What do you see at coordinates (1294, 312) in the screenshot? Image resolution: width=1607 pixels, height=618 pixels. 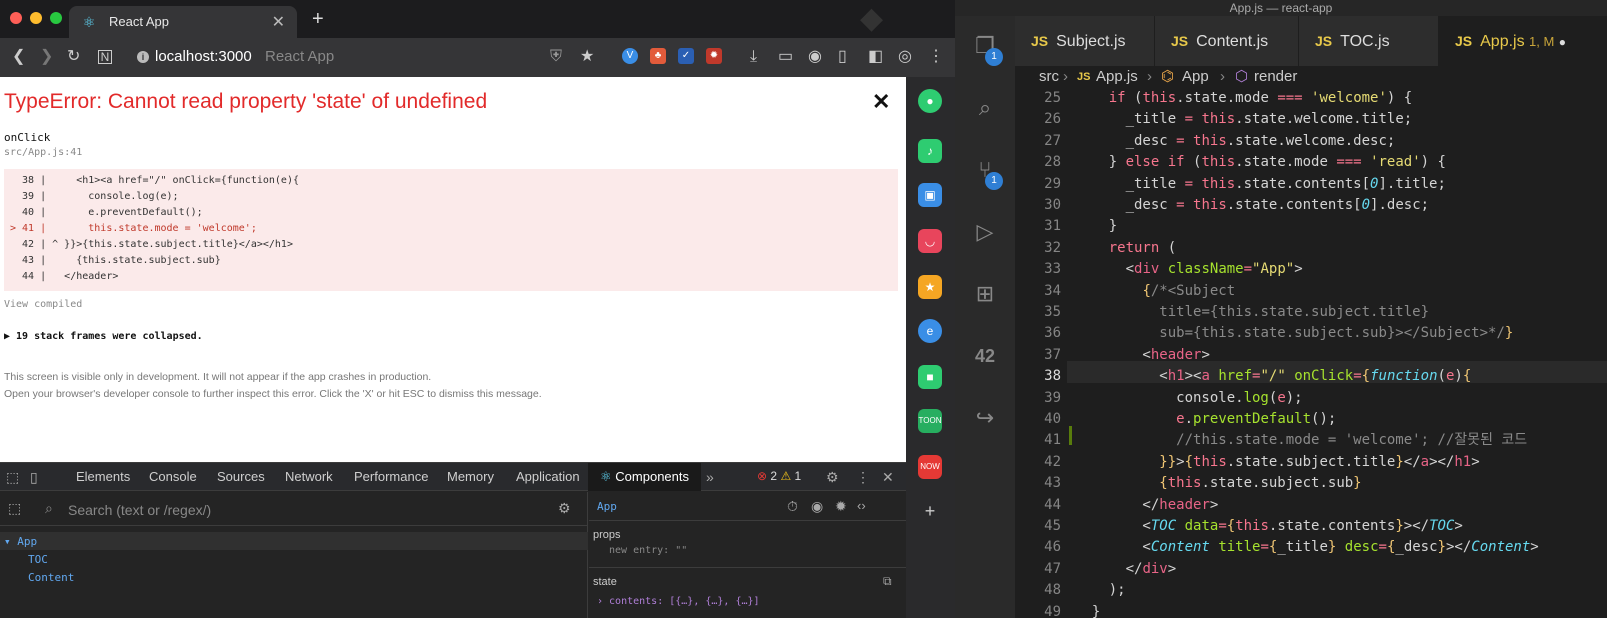 I see `code-line: title={this.state.subject.title}` at bounding box center [1294, 312].